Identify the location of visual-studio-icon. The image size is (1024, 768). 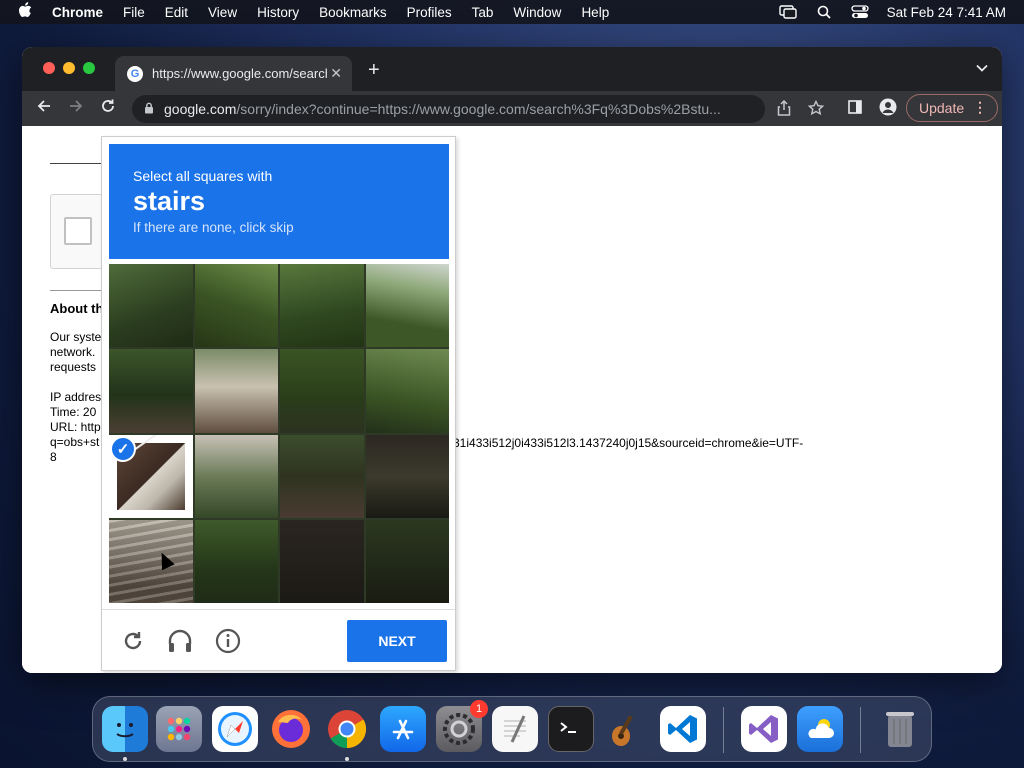
(764, 729).